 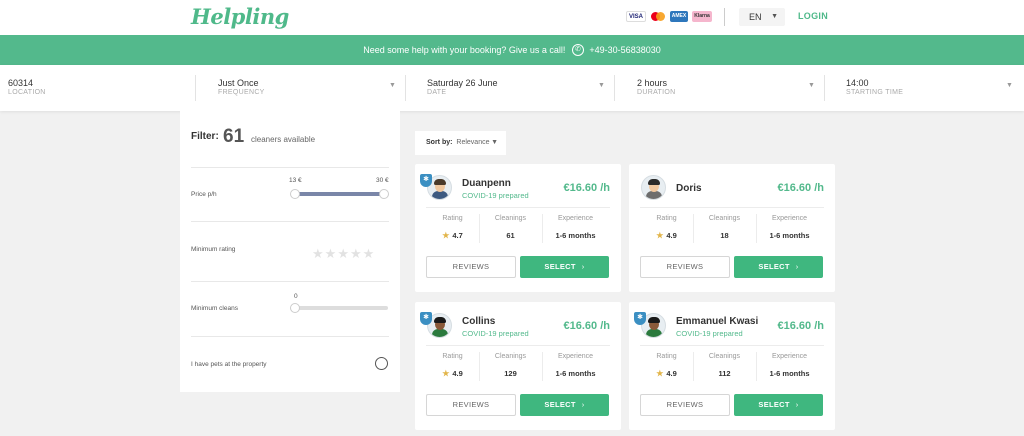 I want to click on cleaner-name: Emmanuel Kwasi, so click(x=717, y=321).